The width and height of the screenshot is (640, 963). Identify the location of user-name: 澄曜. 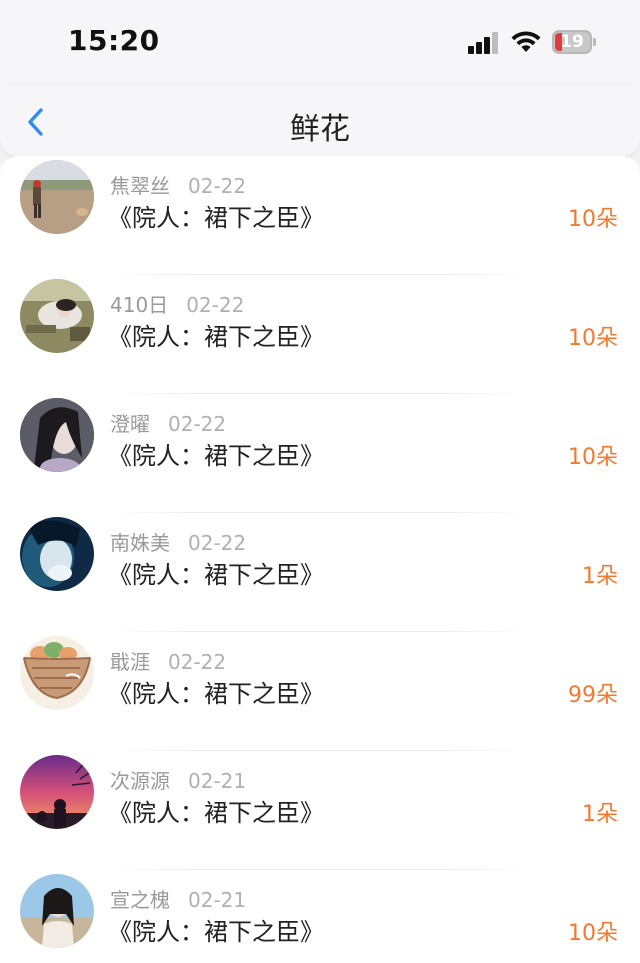
(130, 424).